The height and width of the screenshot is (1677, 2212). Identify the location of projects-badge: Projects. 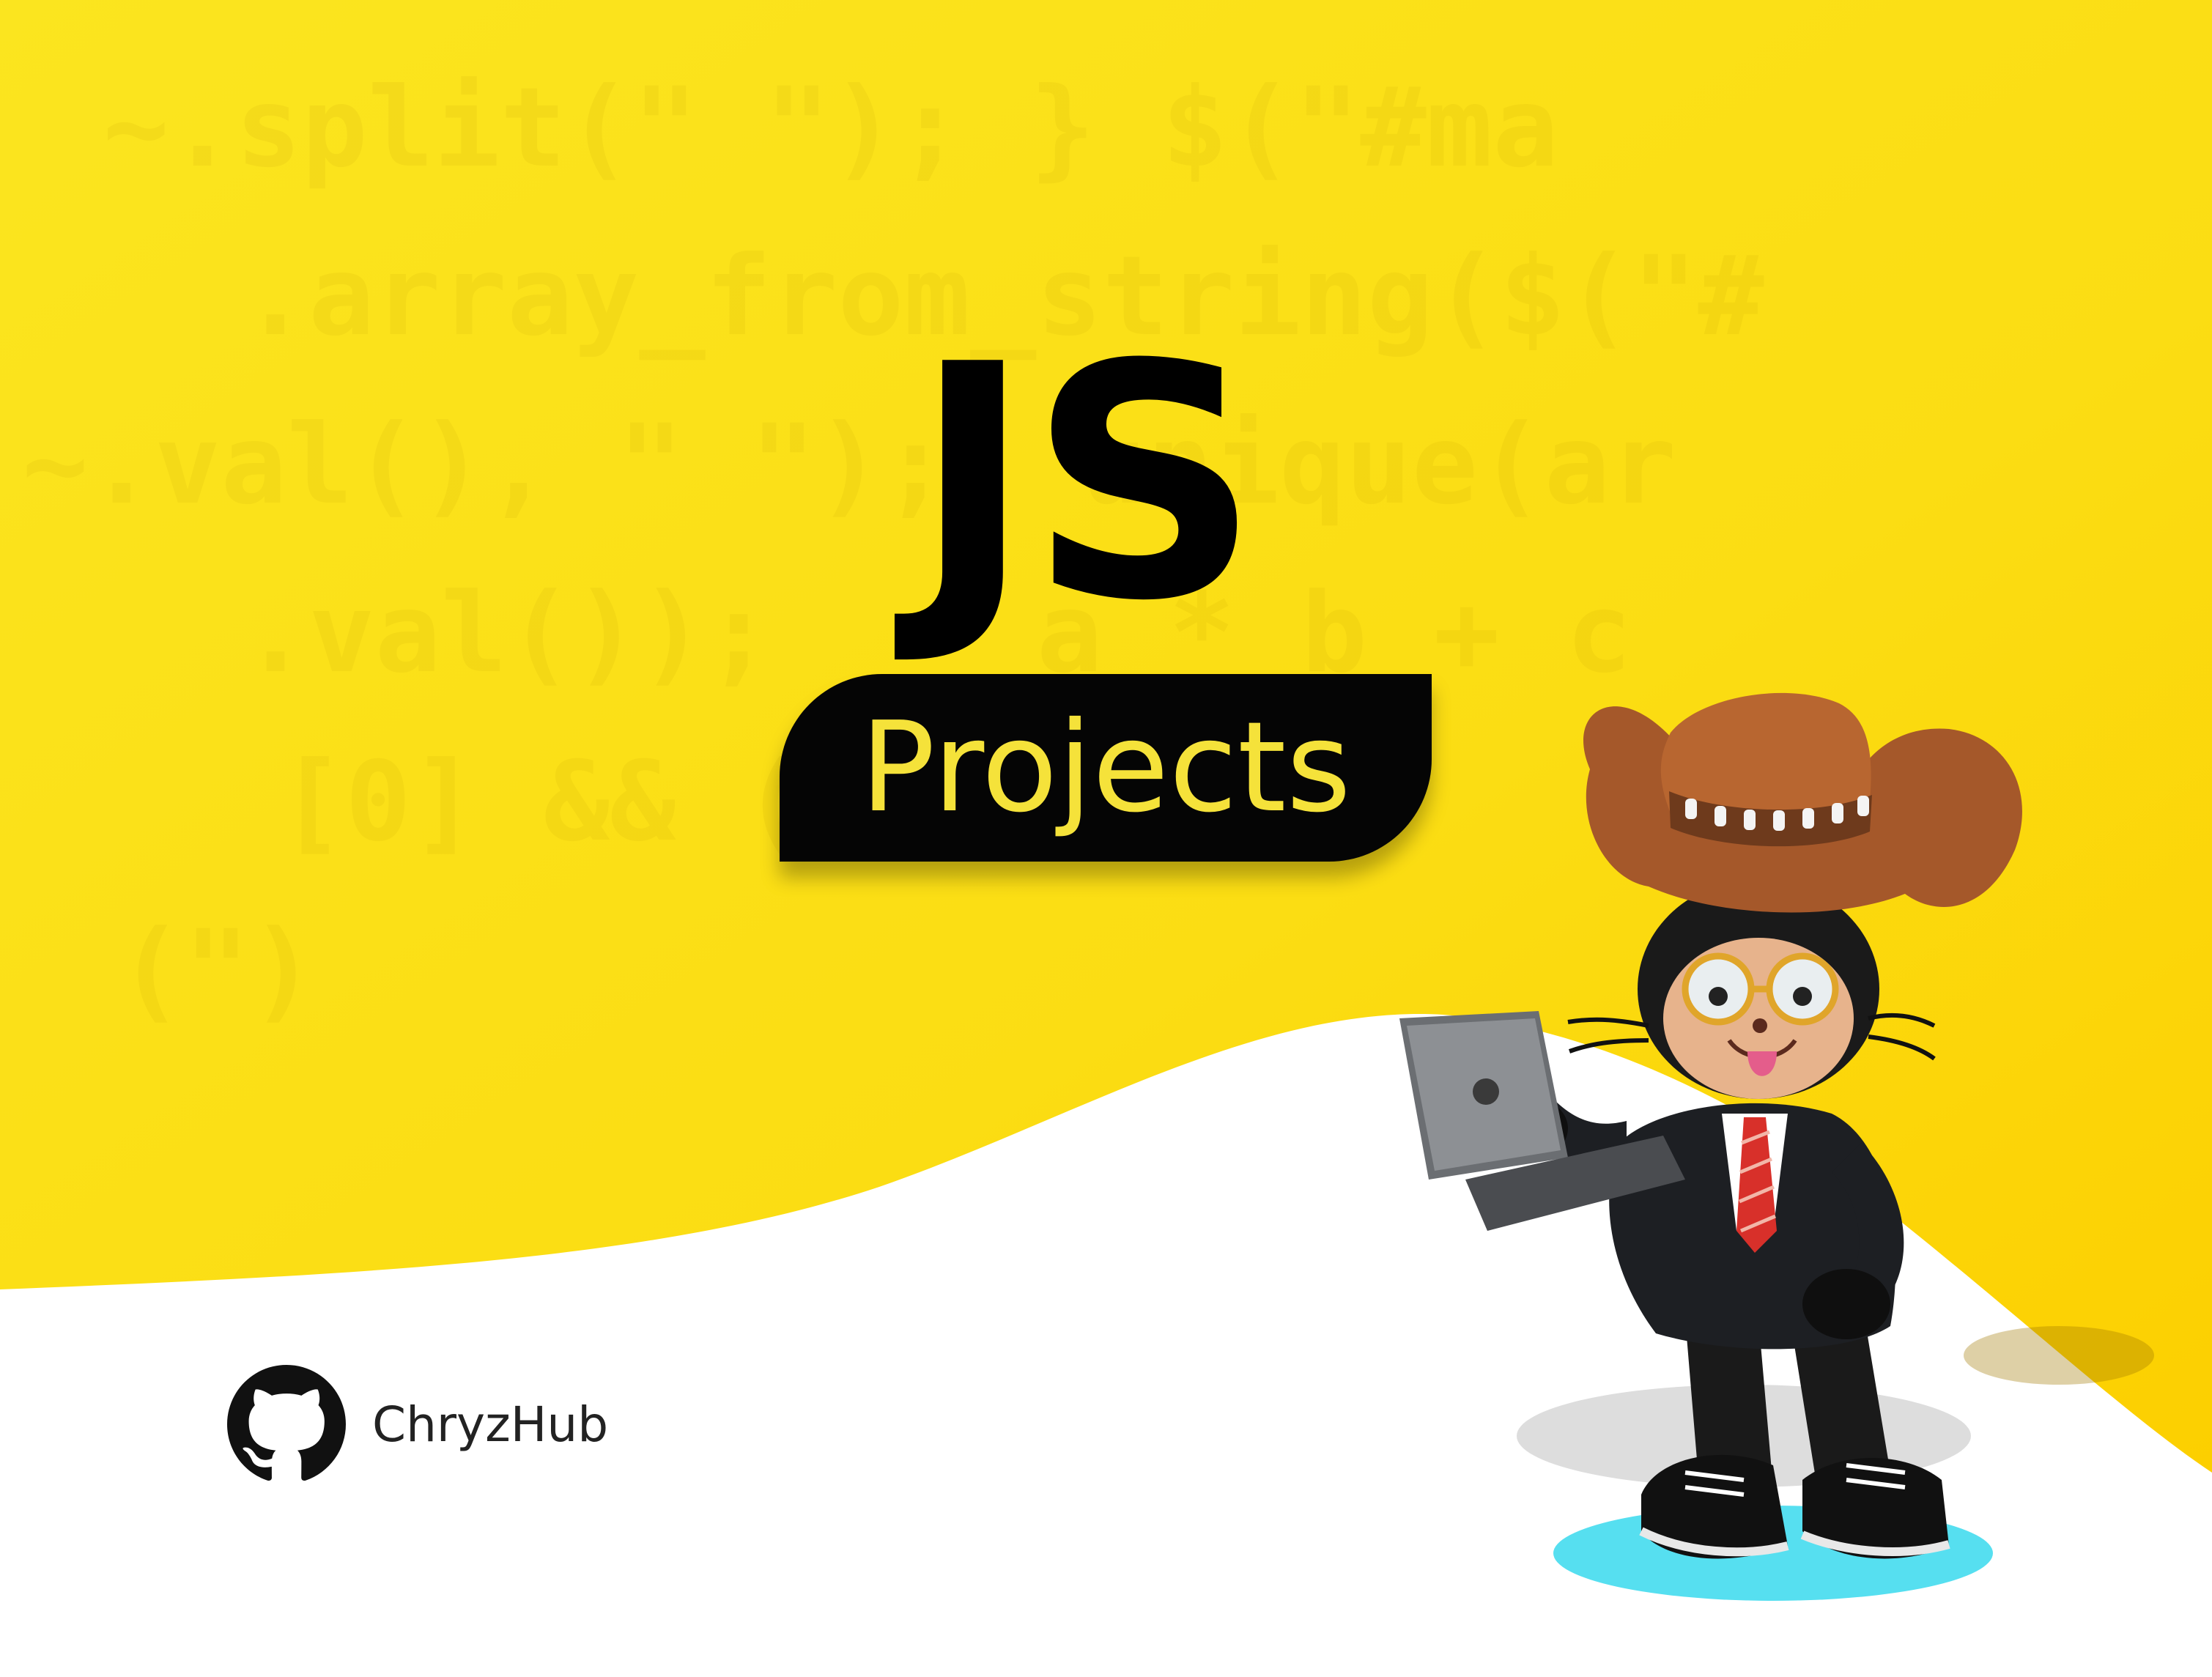
(1106, 768).